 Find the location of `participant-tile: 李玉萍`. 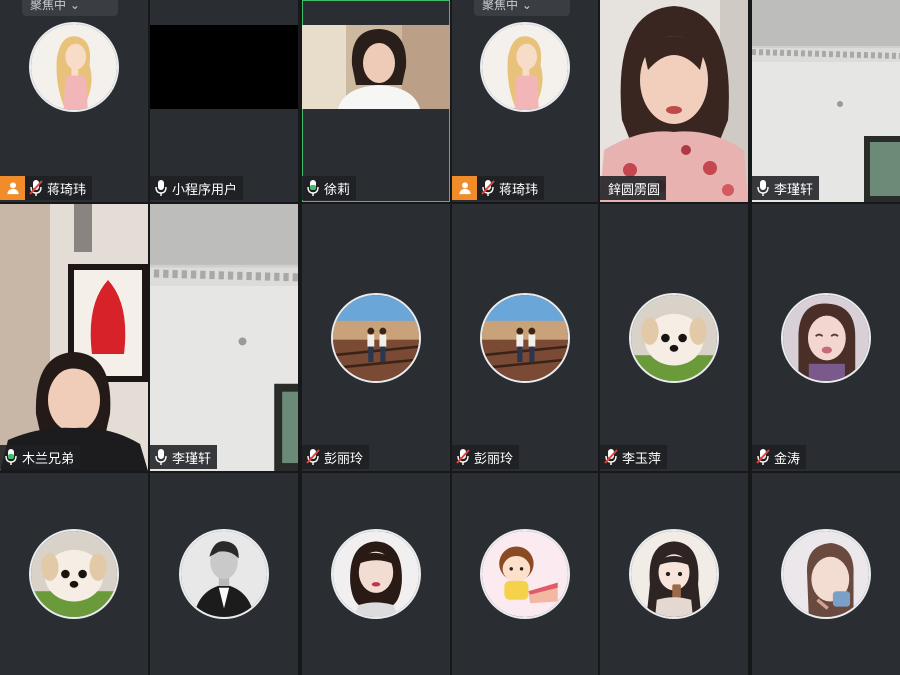

participant-tile: 李玉萍 is located at coordinates (674, 337).